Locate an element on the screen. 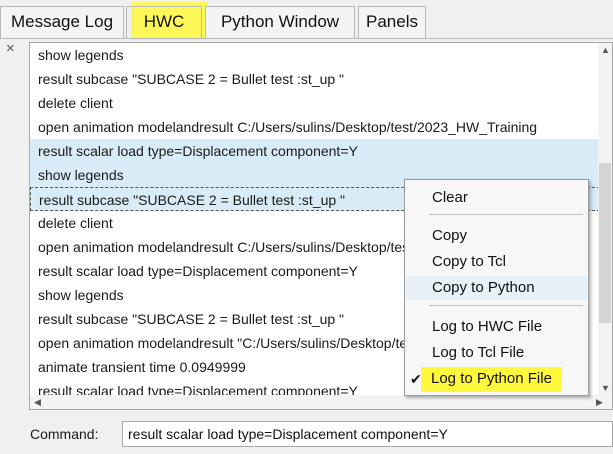  scroll-right-icon: ▶ is located at coordinates (599, 402).